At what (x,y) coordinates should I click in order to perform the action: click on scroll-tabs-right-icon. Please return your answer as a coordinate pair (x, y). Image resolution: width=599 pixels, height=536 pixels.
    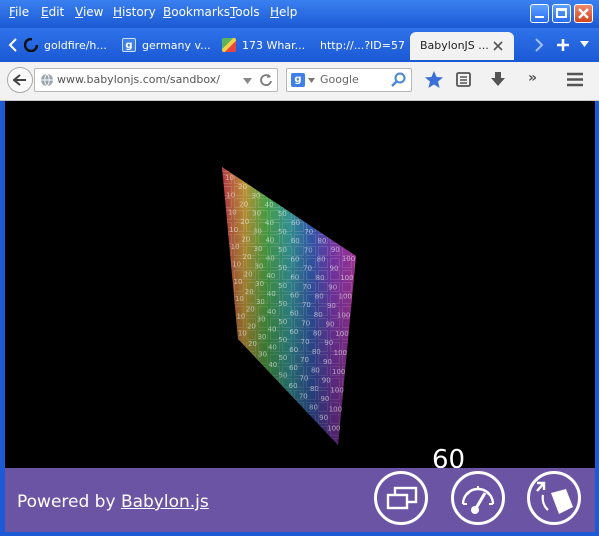
    Looking at the image, I should click on (539, 45).